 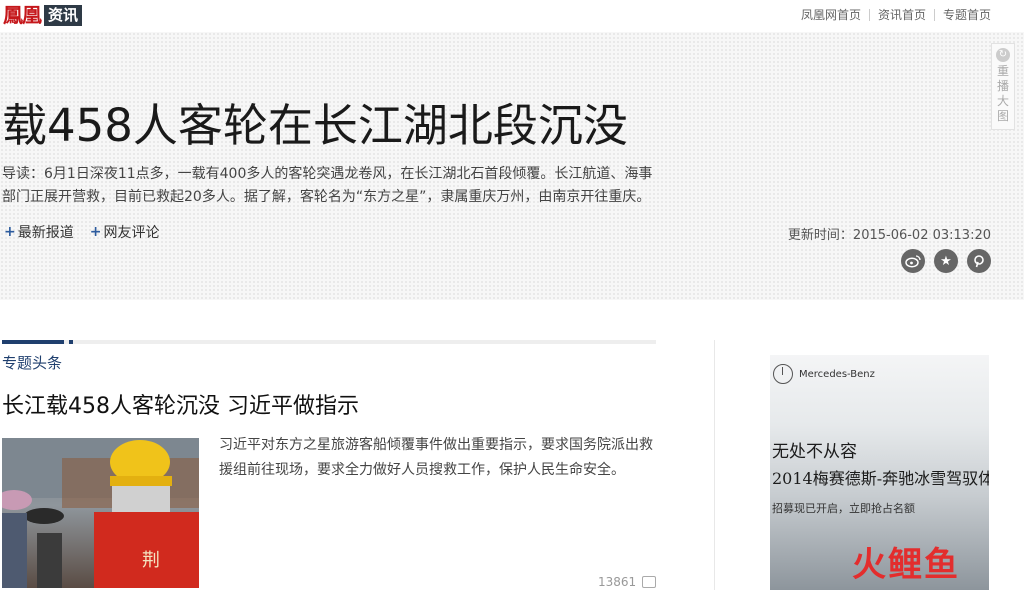 I want to click on pinterest-icon, so click(x=979, y=261).